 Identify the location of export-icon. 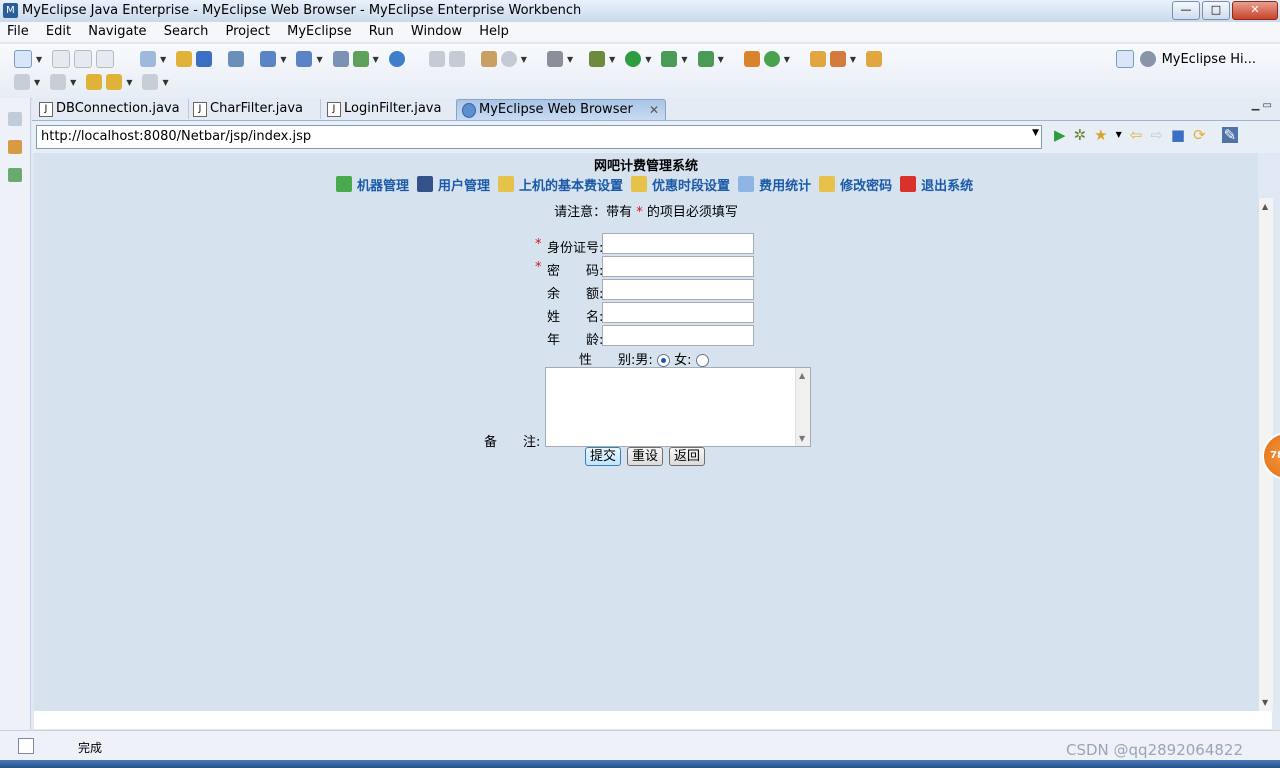
(360, 59).